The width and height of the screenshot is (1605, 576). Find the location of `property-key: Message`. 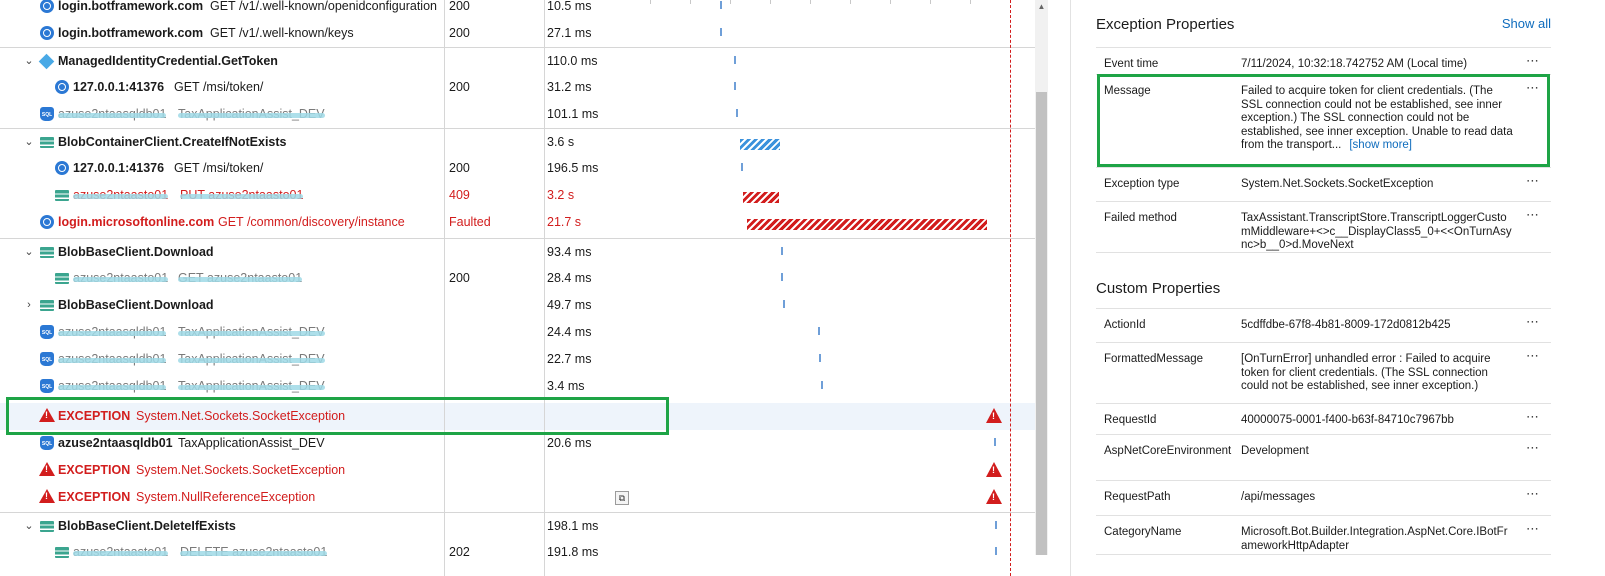

property-key: Message is located at coordinates (1127, 91).